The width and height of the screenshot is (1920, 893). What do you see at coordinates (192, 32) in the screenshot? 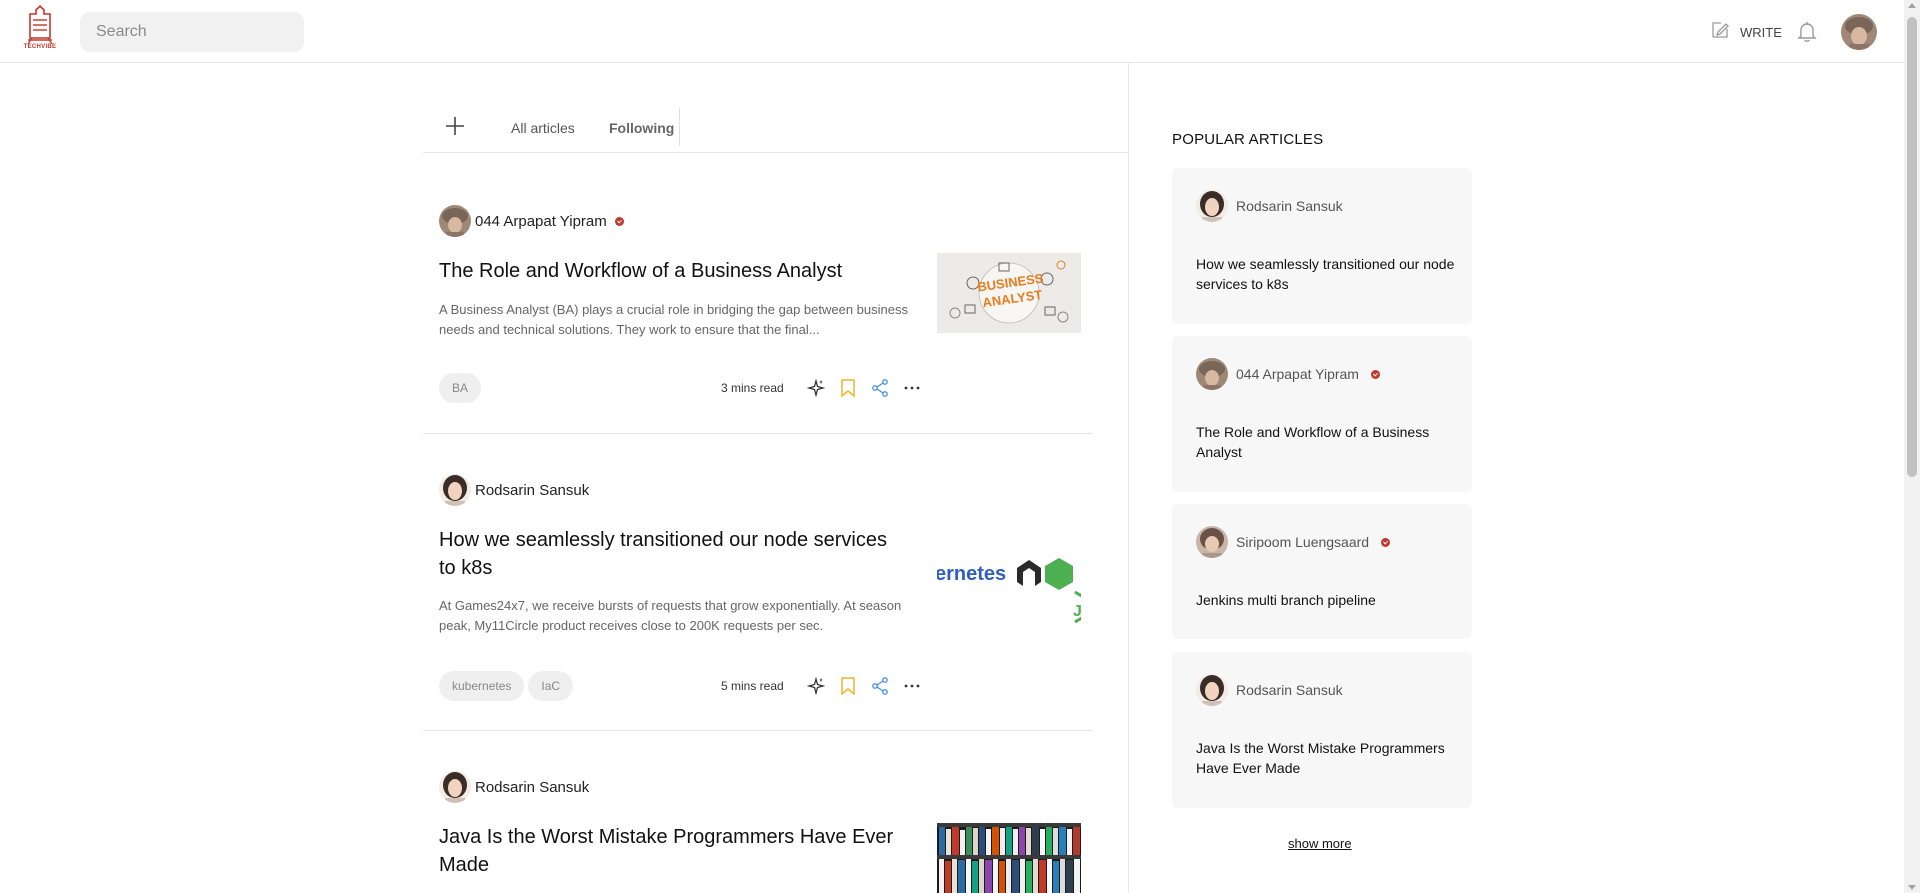
I see `search-input` at bounding box center [192, 32].